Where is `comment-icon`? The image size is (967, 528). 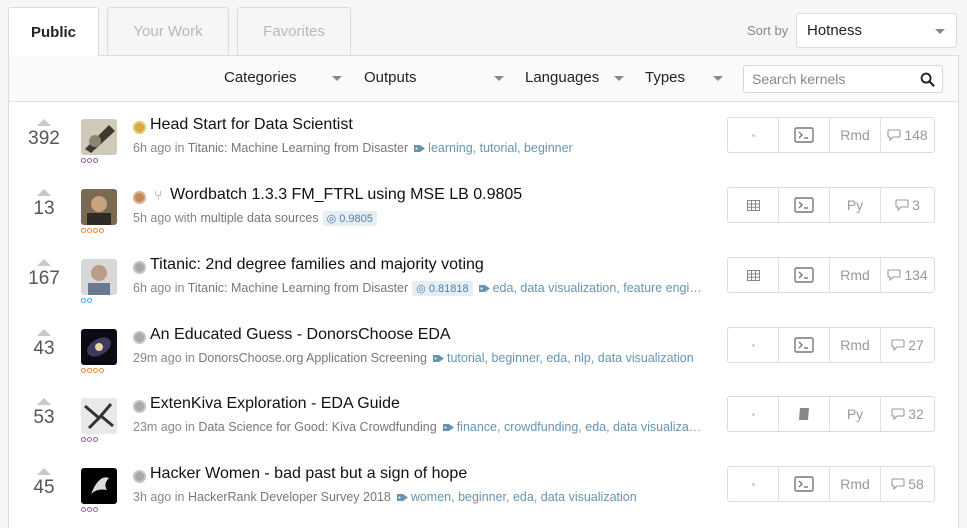
comment-icon is located at coordinates (898, 345).